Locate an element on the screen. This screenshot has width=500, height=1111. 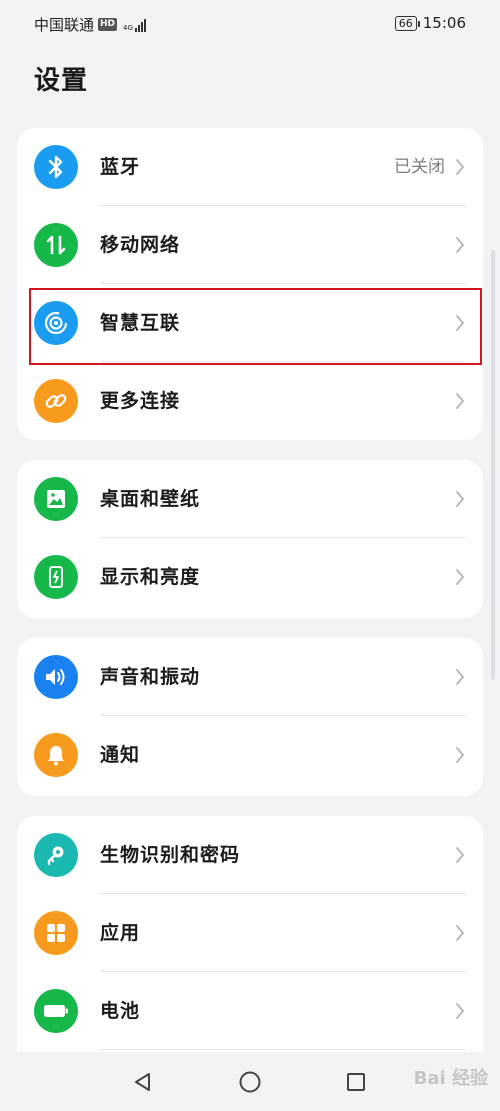
display-icon is located at coordinates (56, 577).